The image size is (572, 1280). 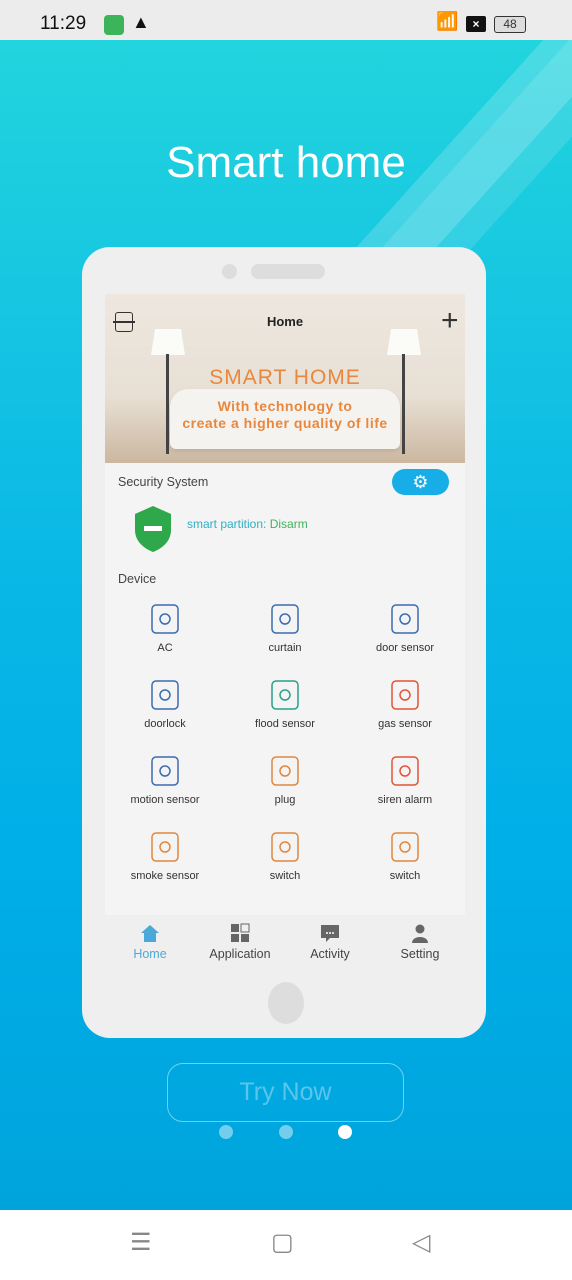 What do you see at coordinates (150, 933) in the screenshot?
I see `home-icon` at bounding box center [150, 933].